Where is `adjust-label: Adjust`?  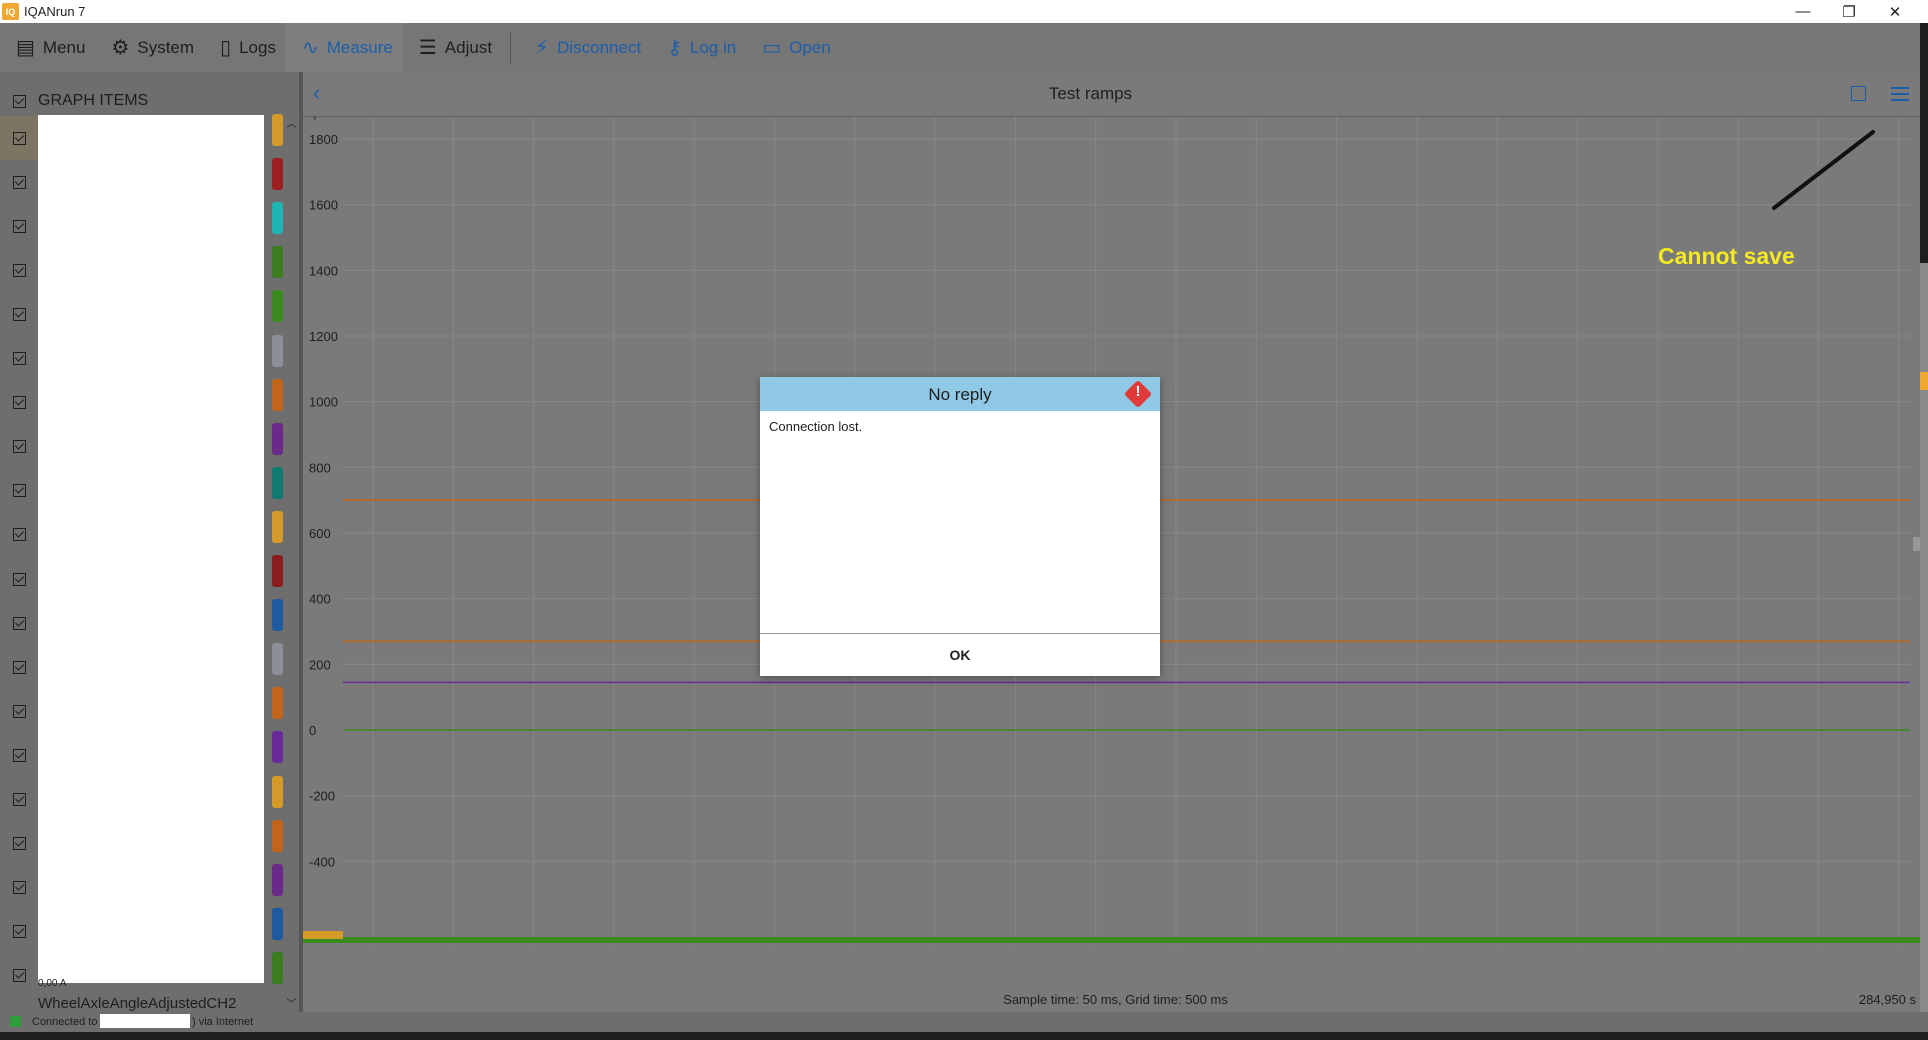 adjust-label: Adjust is located at coordinates (468, 47).